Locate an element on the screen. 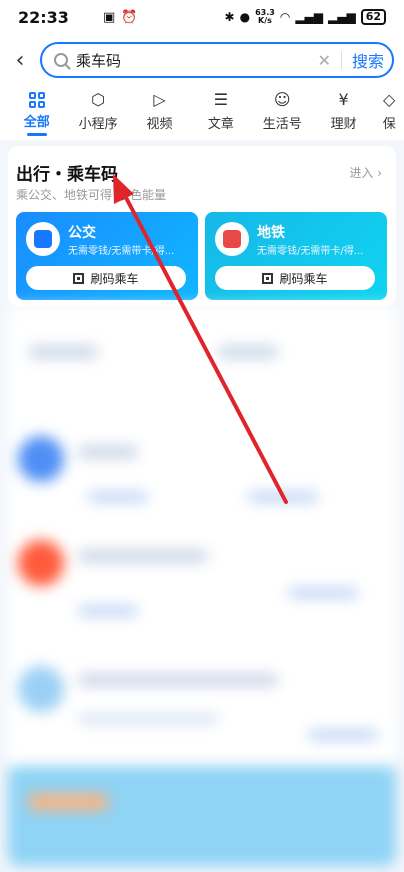 The height and width of the screenshot is (872, 404). tab-insurance: ◇ 保 is located at coordinates (389, 113).